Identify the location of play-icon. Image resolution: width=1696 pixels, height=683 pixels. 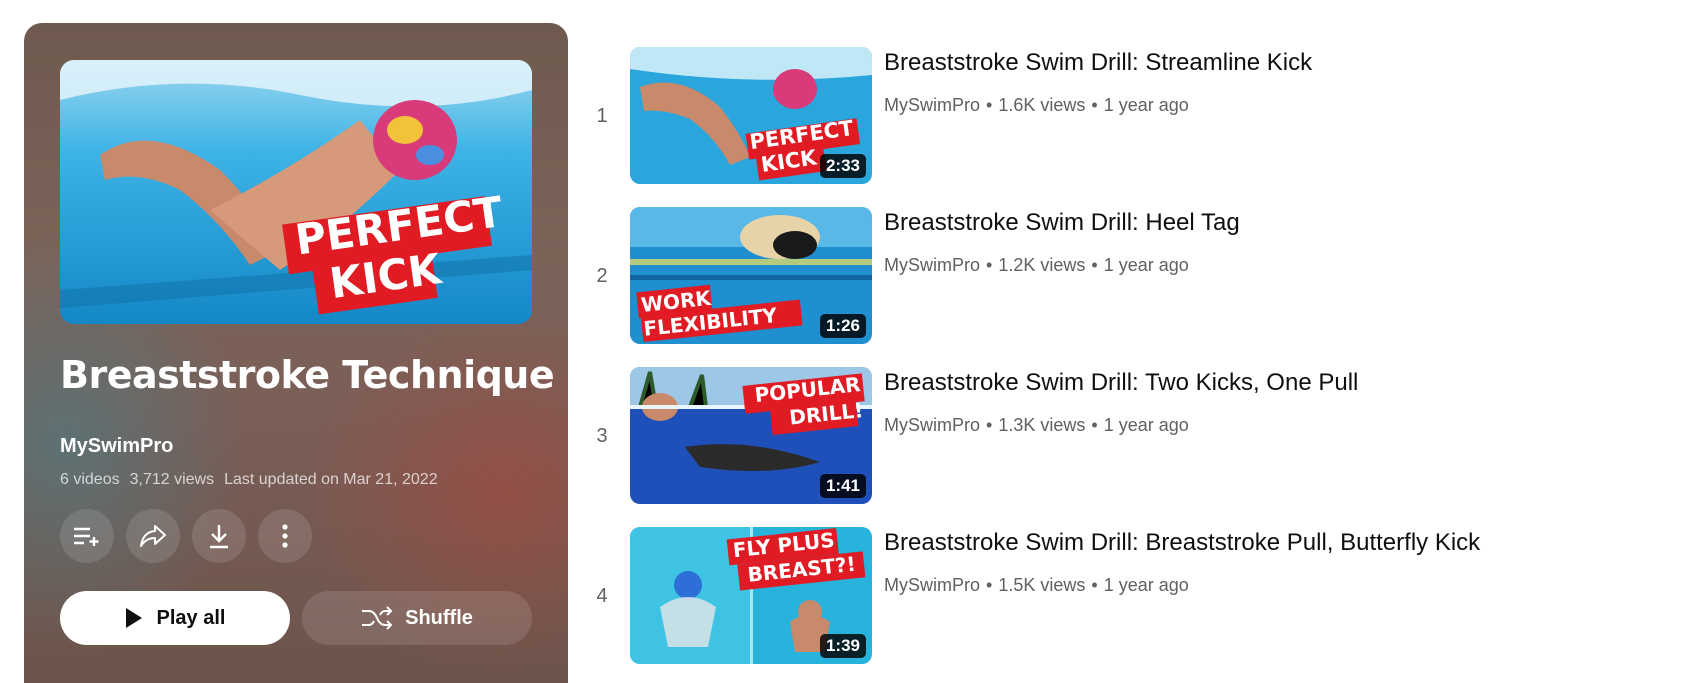
(133, 618).